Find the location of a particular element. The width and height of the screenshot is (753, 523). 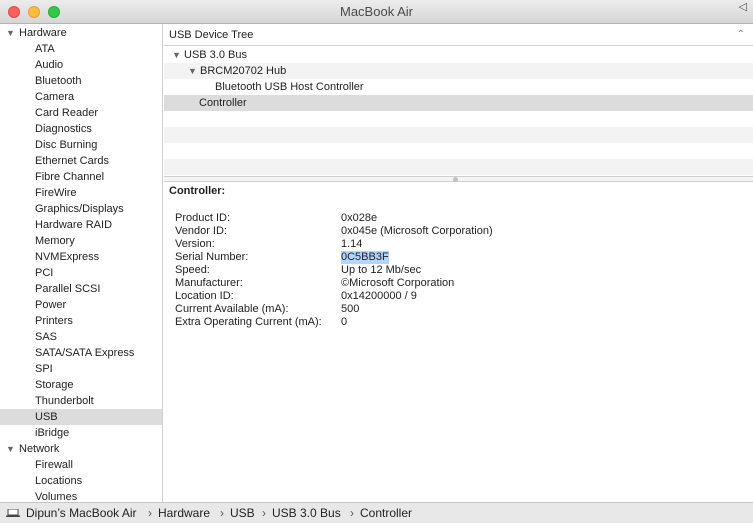

sidebar-item-bluetooth: Bluetooth is located at coordinates (81, 81).